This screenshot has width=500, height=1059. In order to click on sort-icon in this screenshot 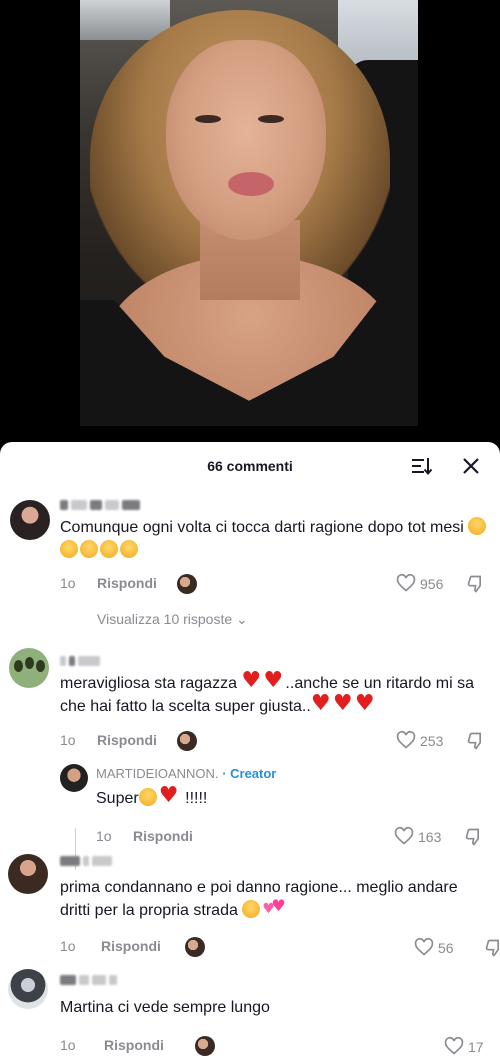, I will do `click(422, 466)`.